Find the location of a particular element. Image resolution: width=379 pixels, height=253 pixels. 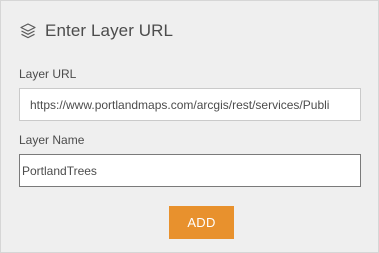

add-button: ADD is located at coordinates (201, 222).